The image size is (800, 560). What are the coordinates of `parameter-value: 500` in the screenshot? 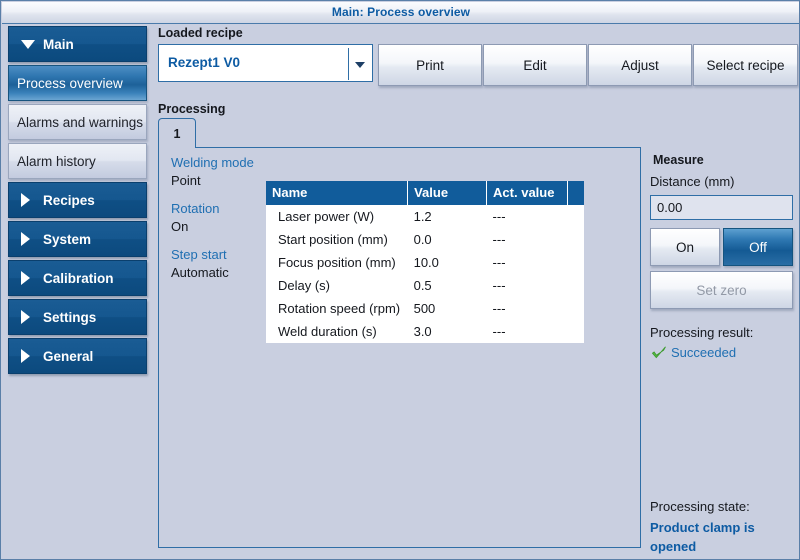 It's located at (447, 308).